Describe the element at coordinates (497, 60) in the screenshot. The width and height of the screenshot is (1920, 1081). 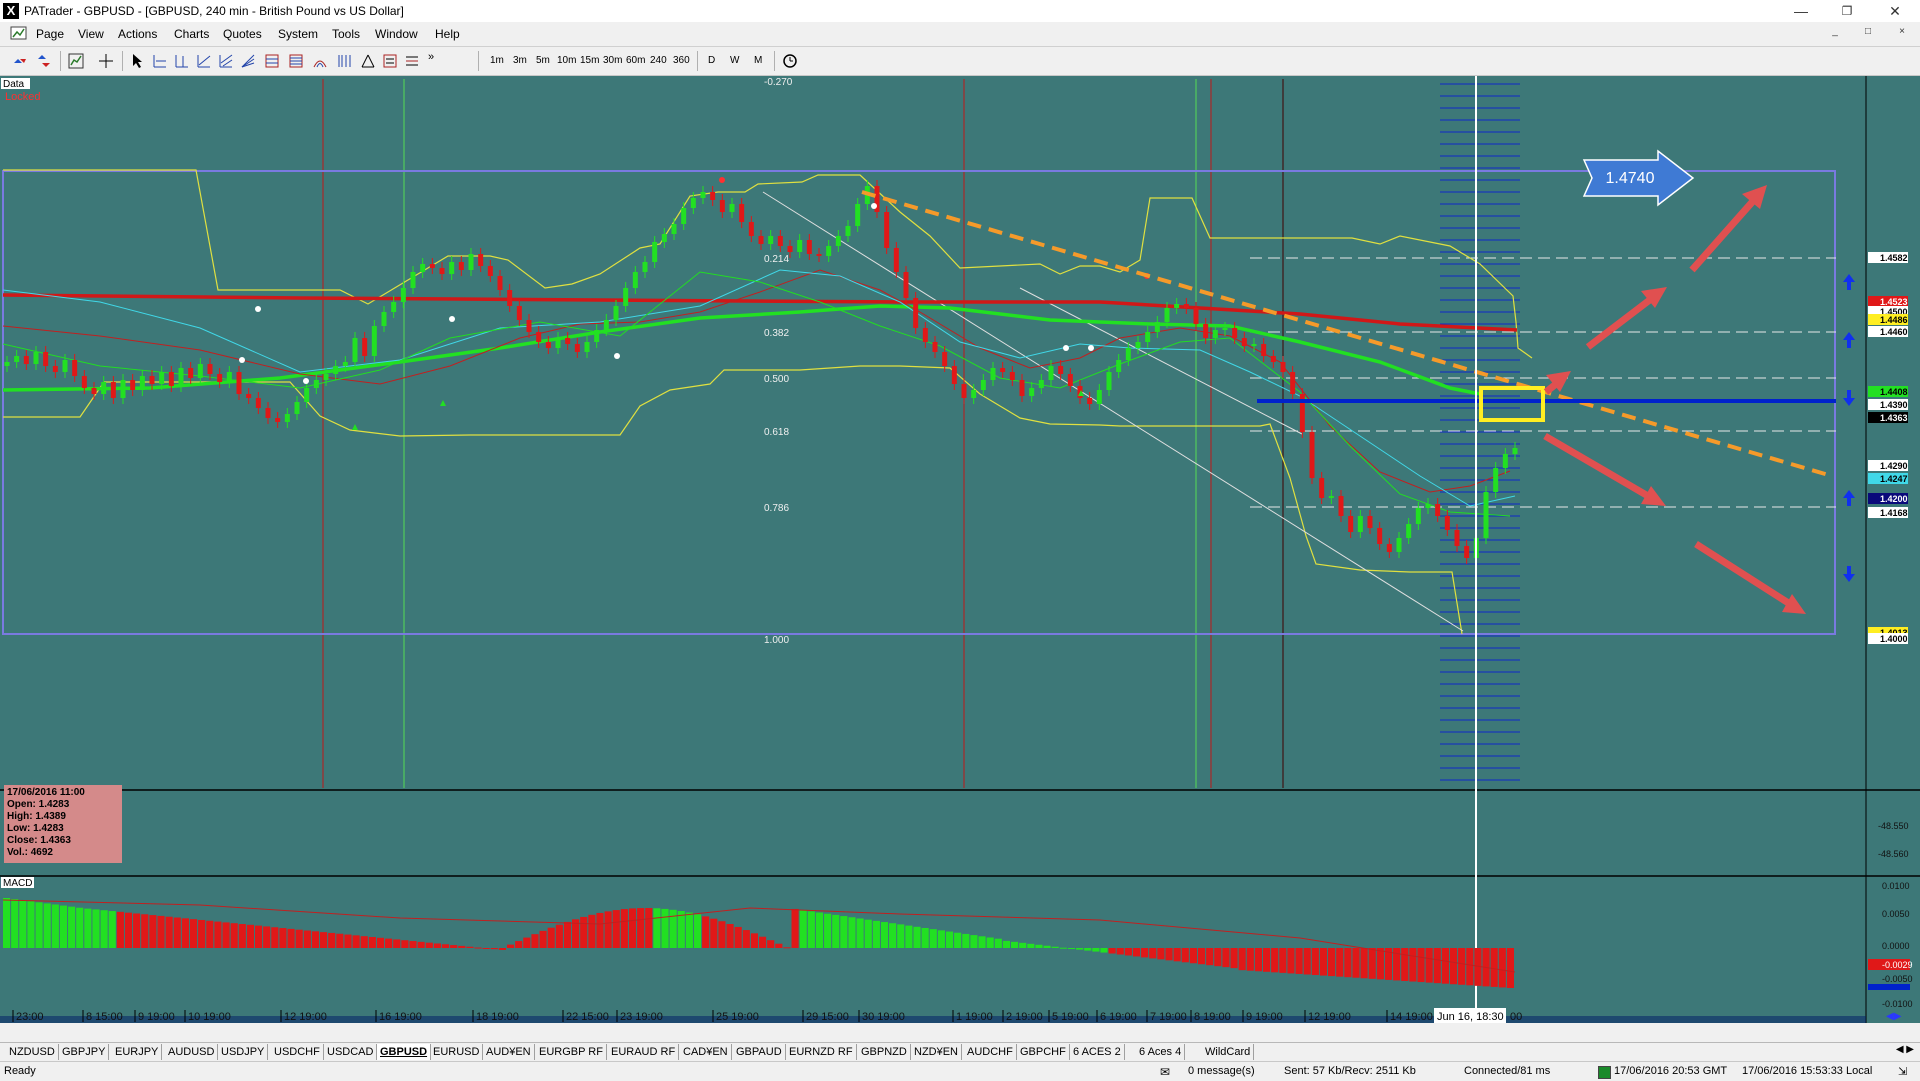
I see `timeframe-1m: 1m` at that location.